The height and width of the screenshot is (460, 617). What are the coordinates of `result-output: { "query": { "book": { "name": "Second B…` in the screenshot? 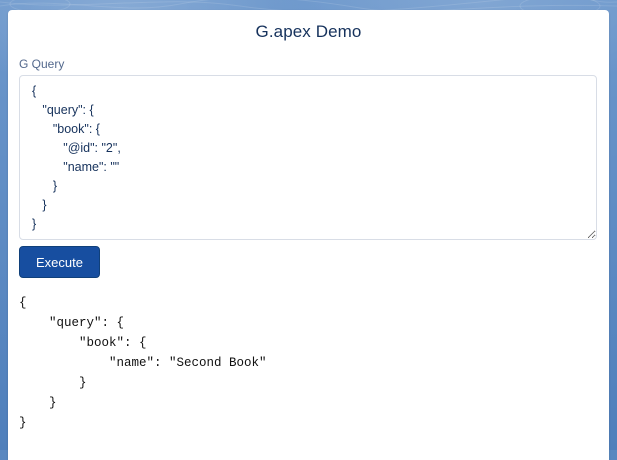 It's located at (143, 363).